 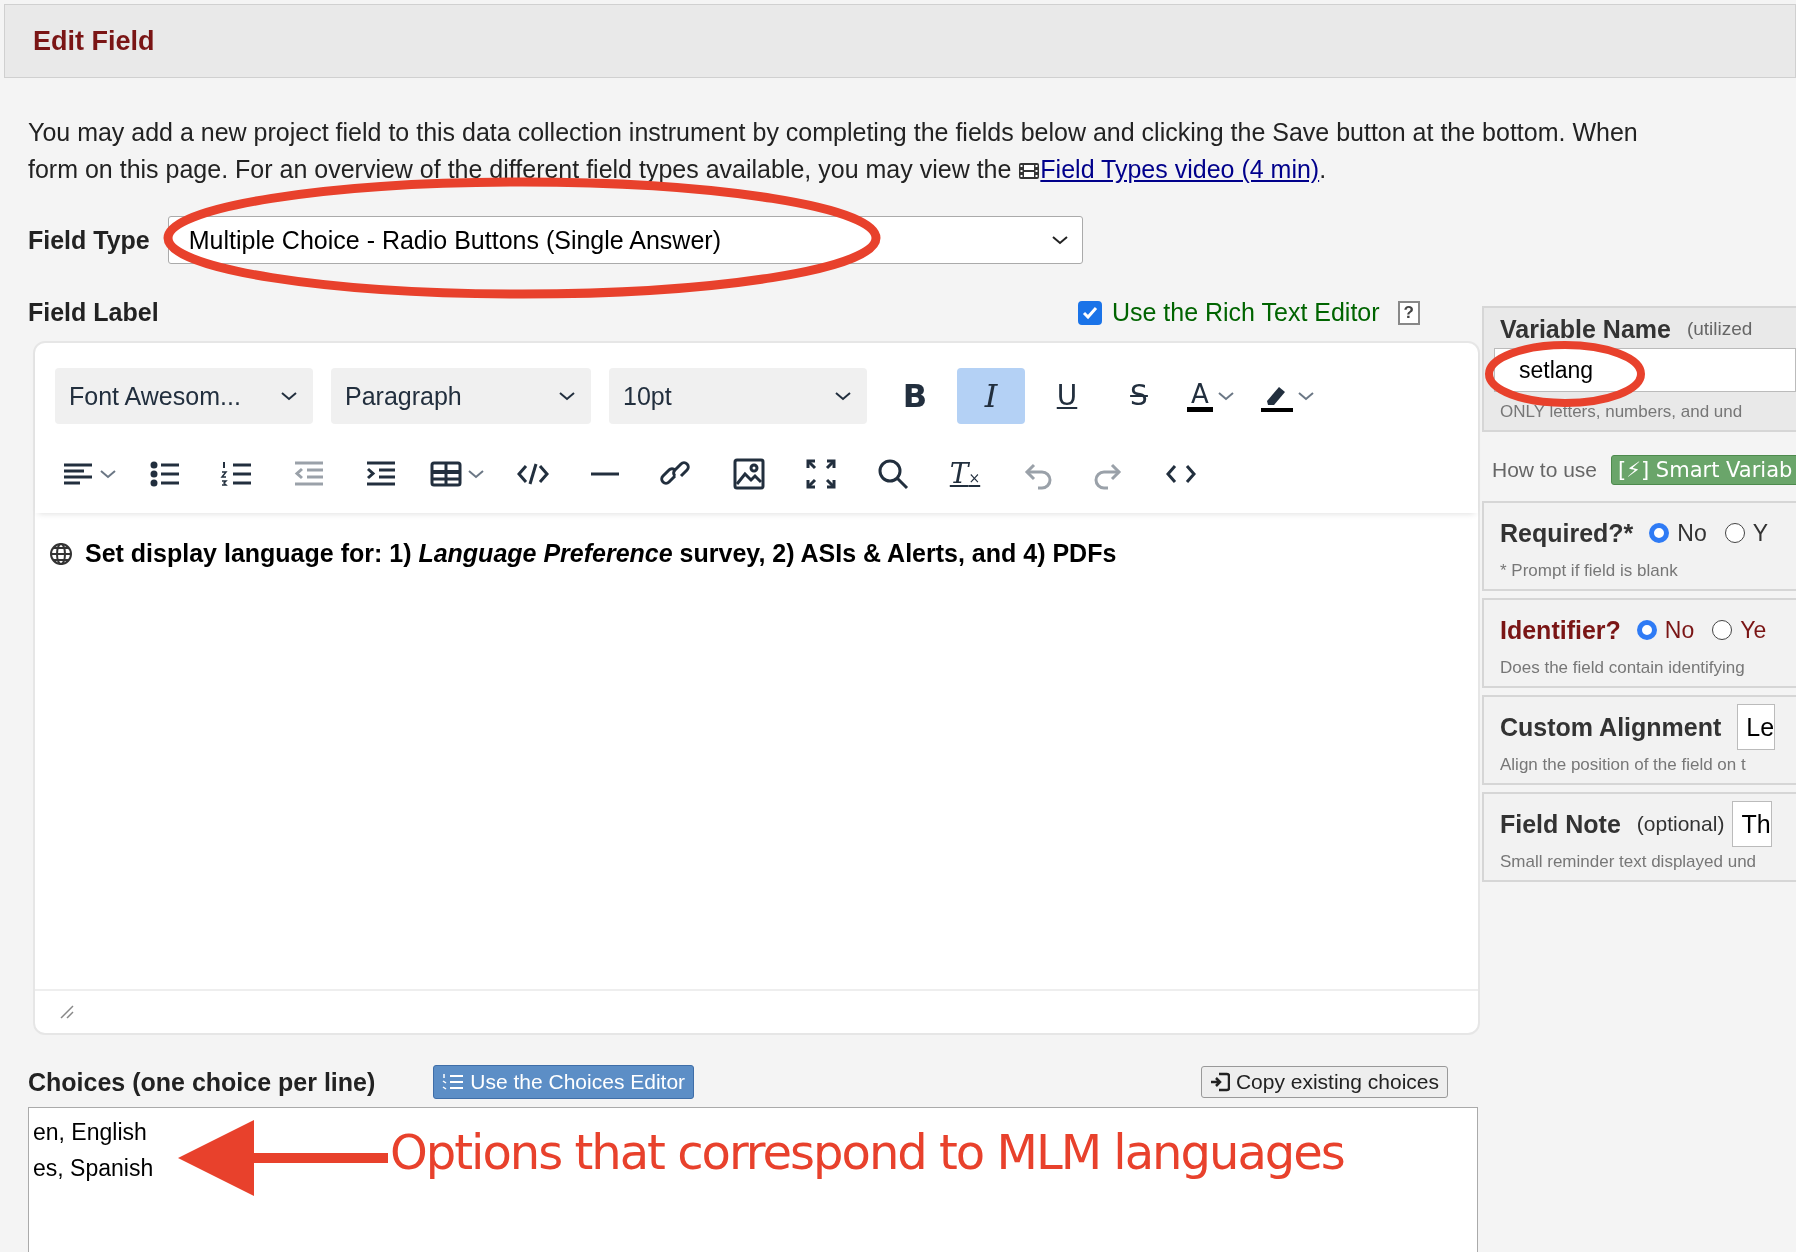 I want to click on resize-handle-icon, so click(x=67, y=1012).